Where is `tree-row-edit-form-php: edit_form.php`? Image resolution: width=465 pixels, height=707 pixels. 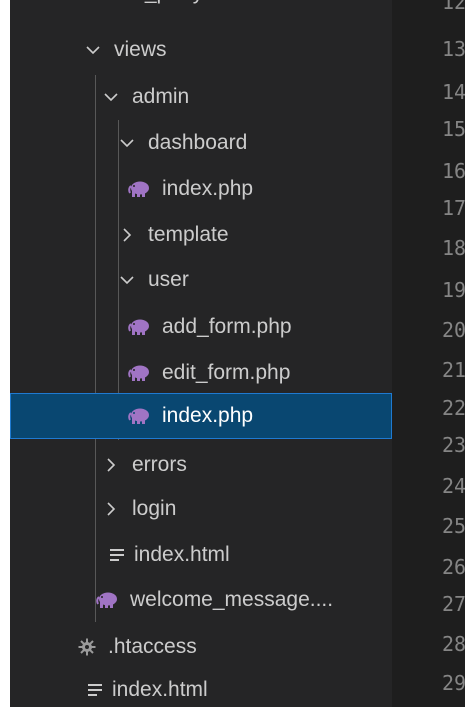
tree-row-edit-form-php: edit_form.php is located at coordinates (201, 373).